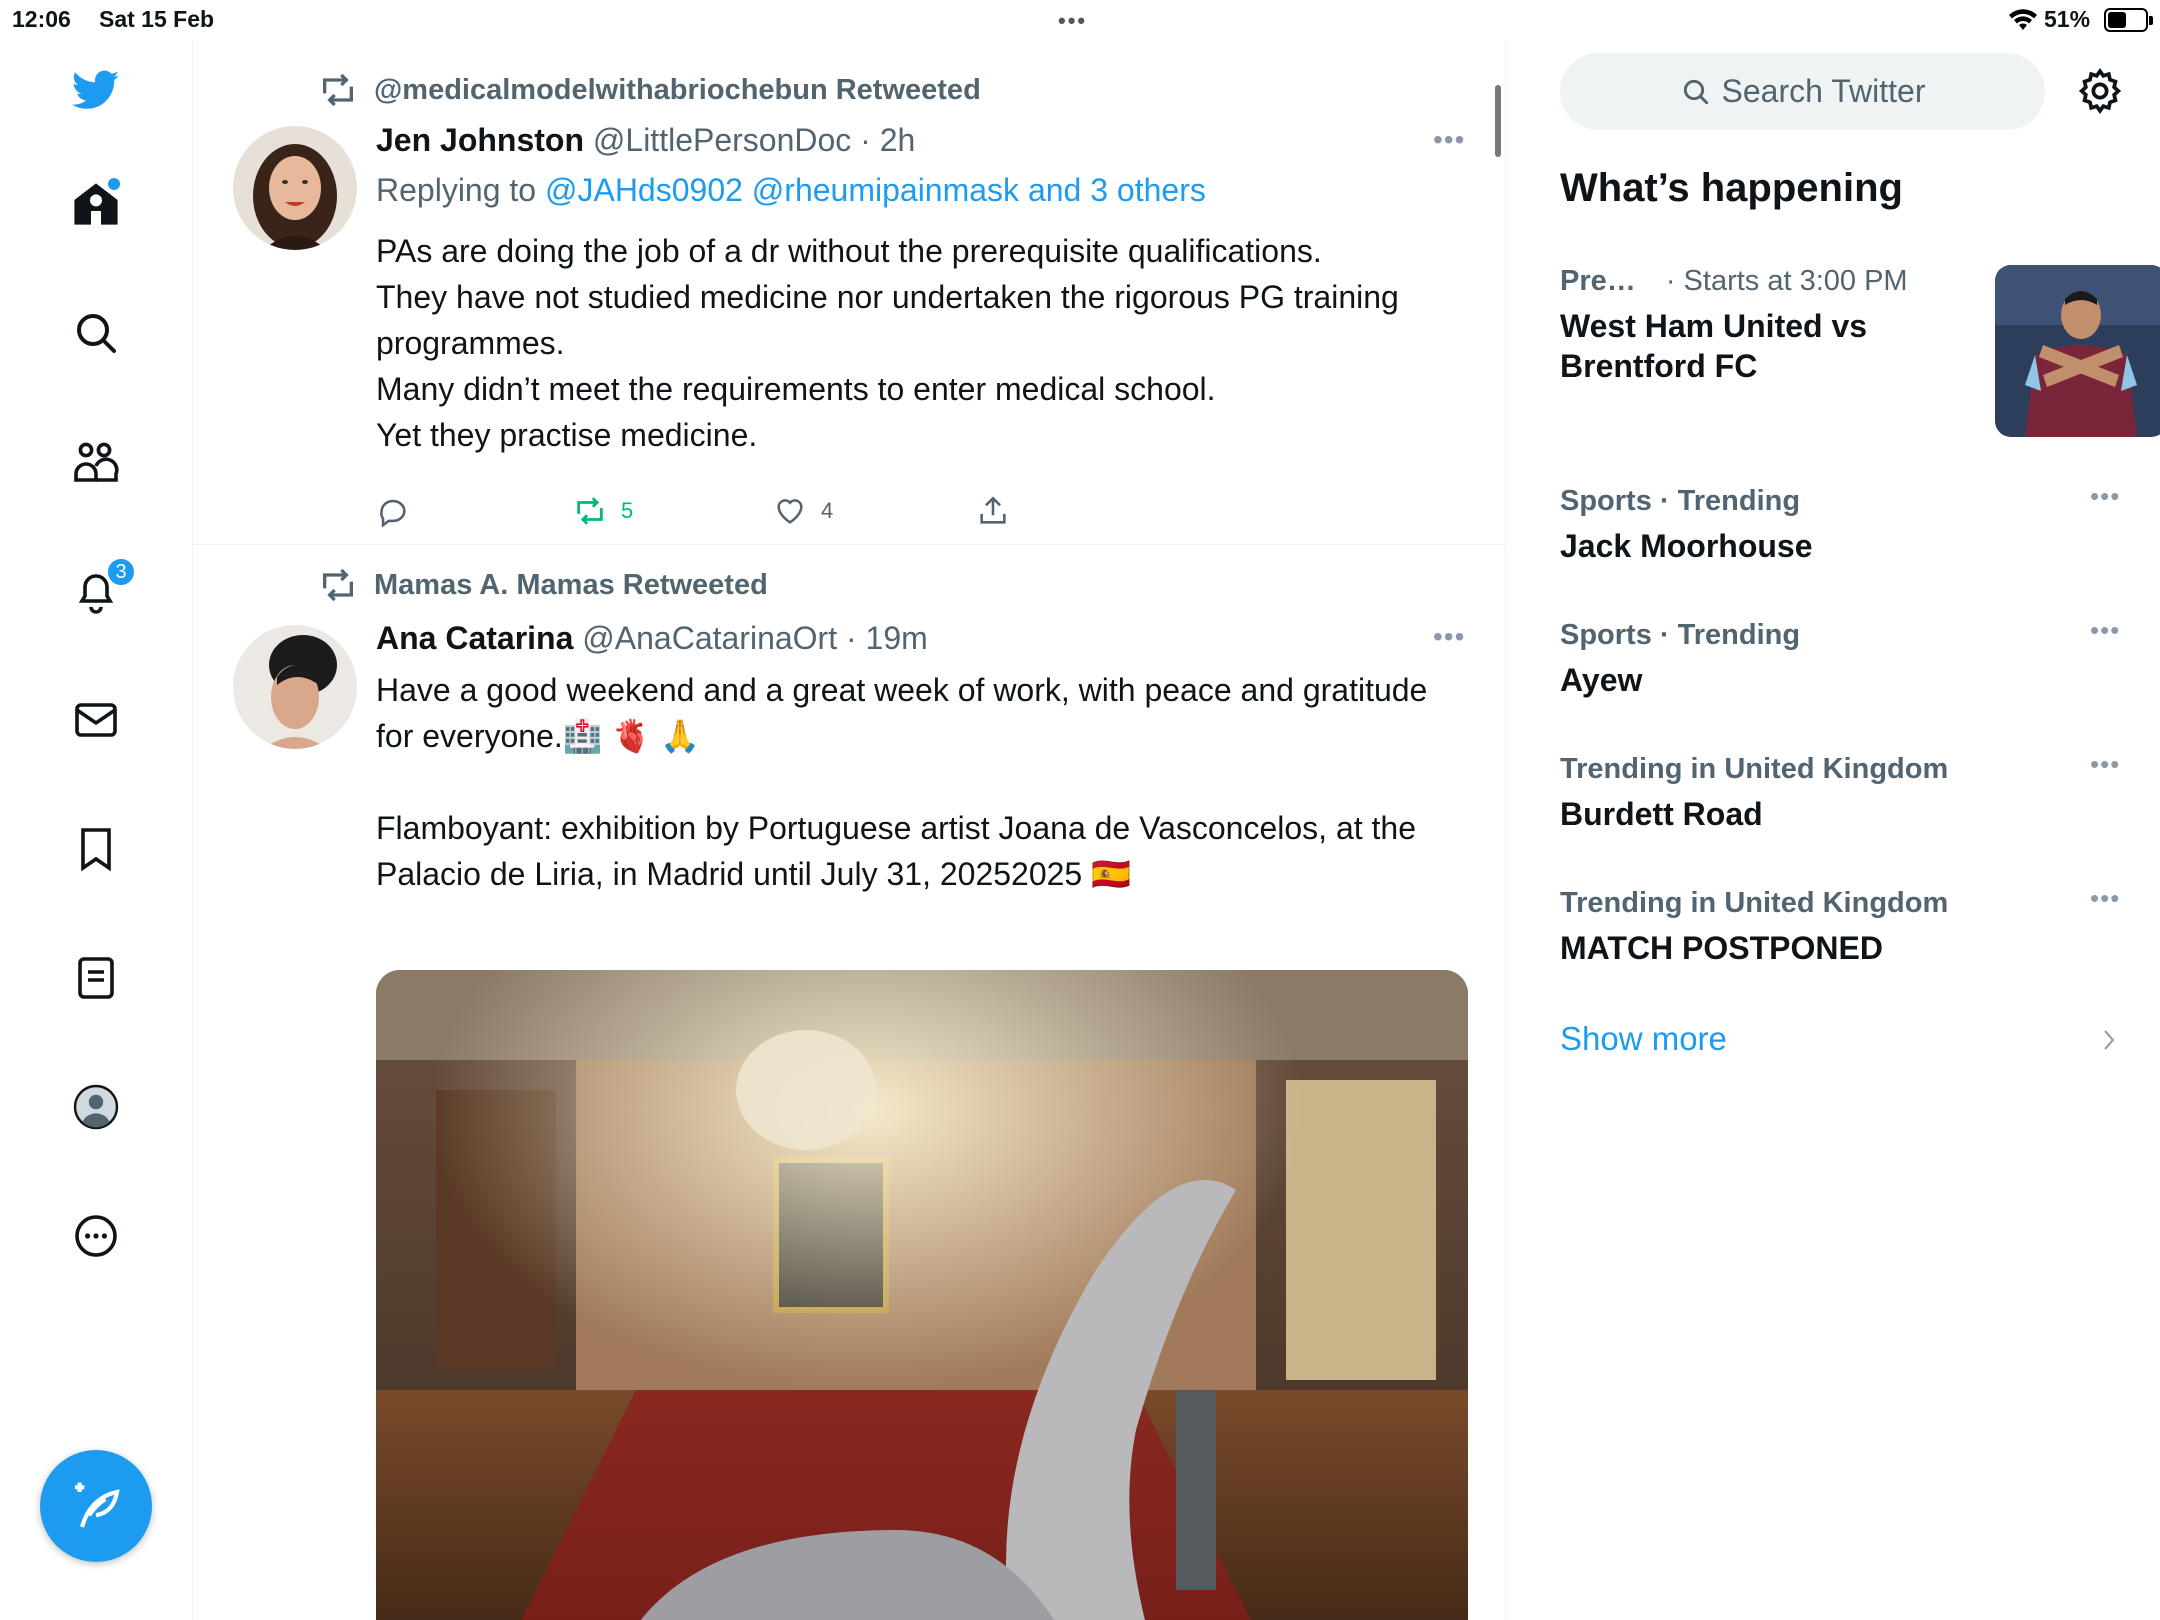 The height and width of the screenshot is (1620, 2160). Describe the element at coordinates (1714, 346) in the screenshot. I see `trend-topic: West Ham United vs Brentford FC` at that location.